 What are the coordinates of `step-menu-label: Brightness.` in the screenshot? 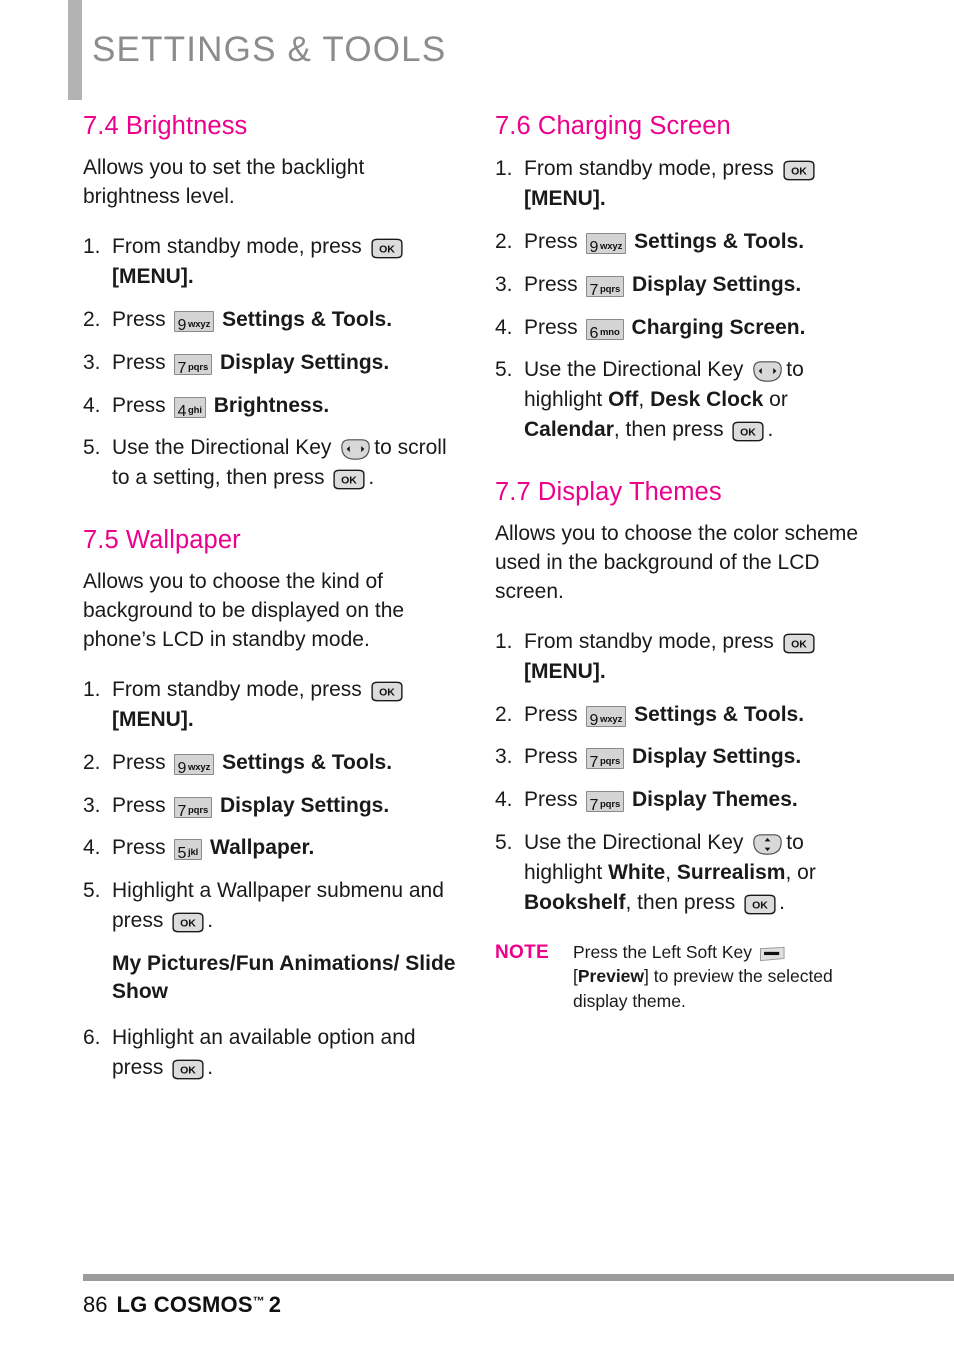 It's located at (271, 405).